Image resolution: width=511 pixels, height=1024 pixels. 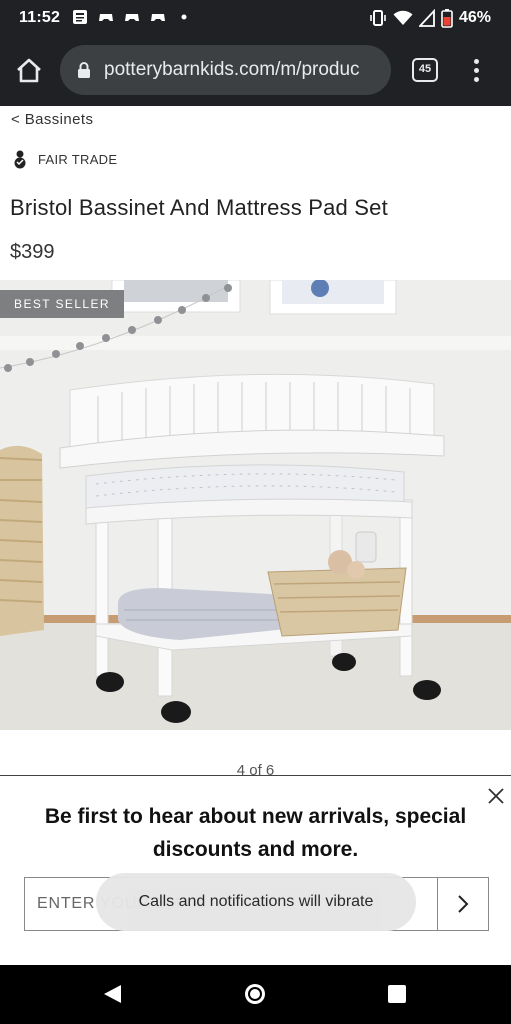 I want to click on breadcrumb-back-link: < Bassinets, so click(x=52, y=119).